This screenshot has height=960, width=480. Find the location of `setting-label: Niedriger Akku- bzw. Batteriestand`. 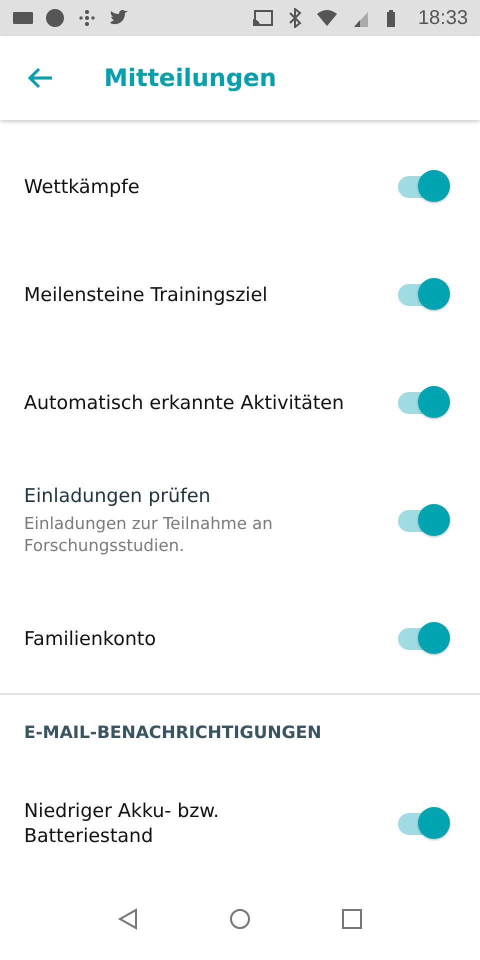

setting-label: Niedriger Akku- bzw. Batteriestand is located at coordinates (122, 824).